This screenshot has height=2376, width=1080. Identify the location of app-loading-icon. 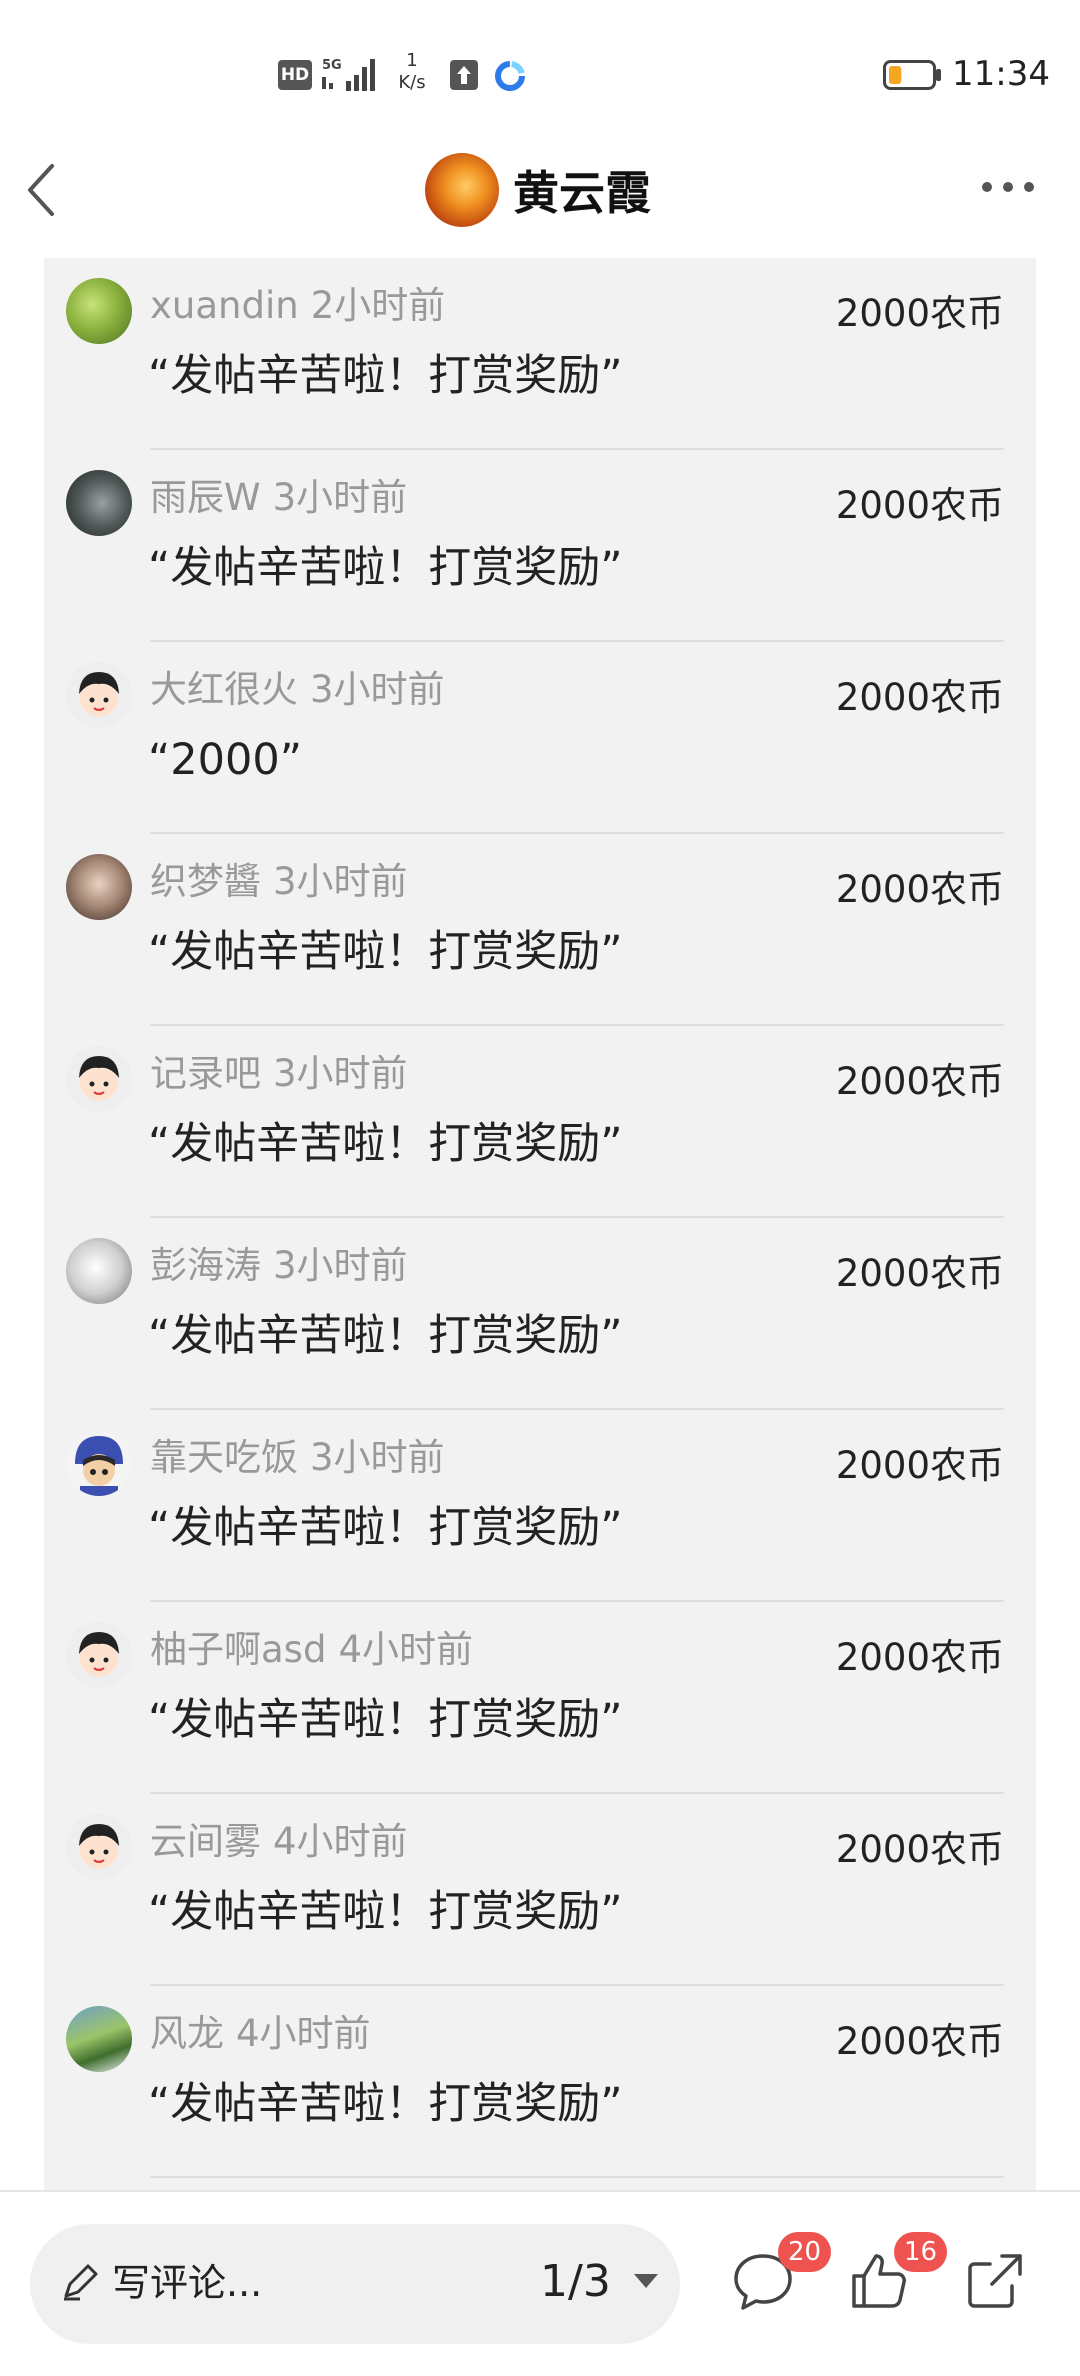
(510, 76).